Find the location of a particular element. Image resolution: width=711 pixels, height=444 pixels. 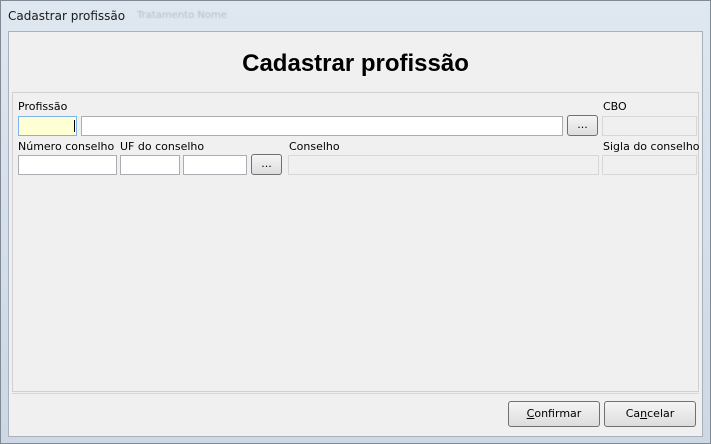

profissao-code-input is located at coordinates (47, 126).